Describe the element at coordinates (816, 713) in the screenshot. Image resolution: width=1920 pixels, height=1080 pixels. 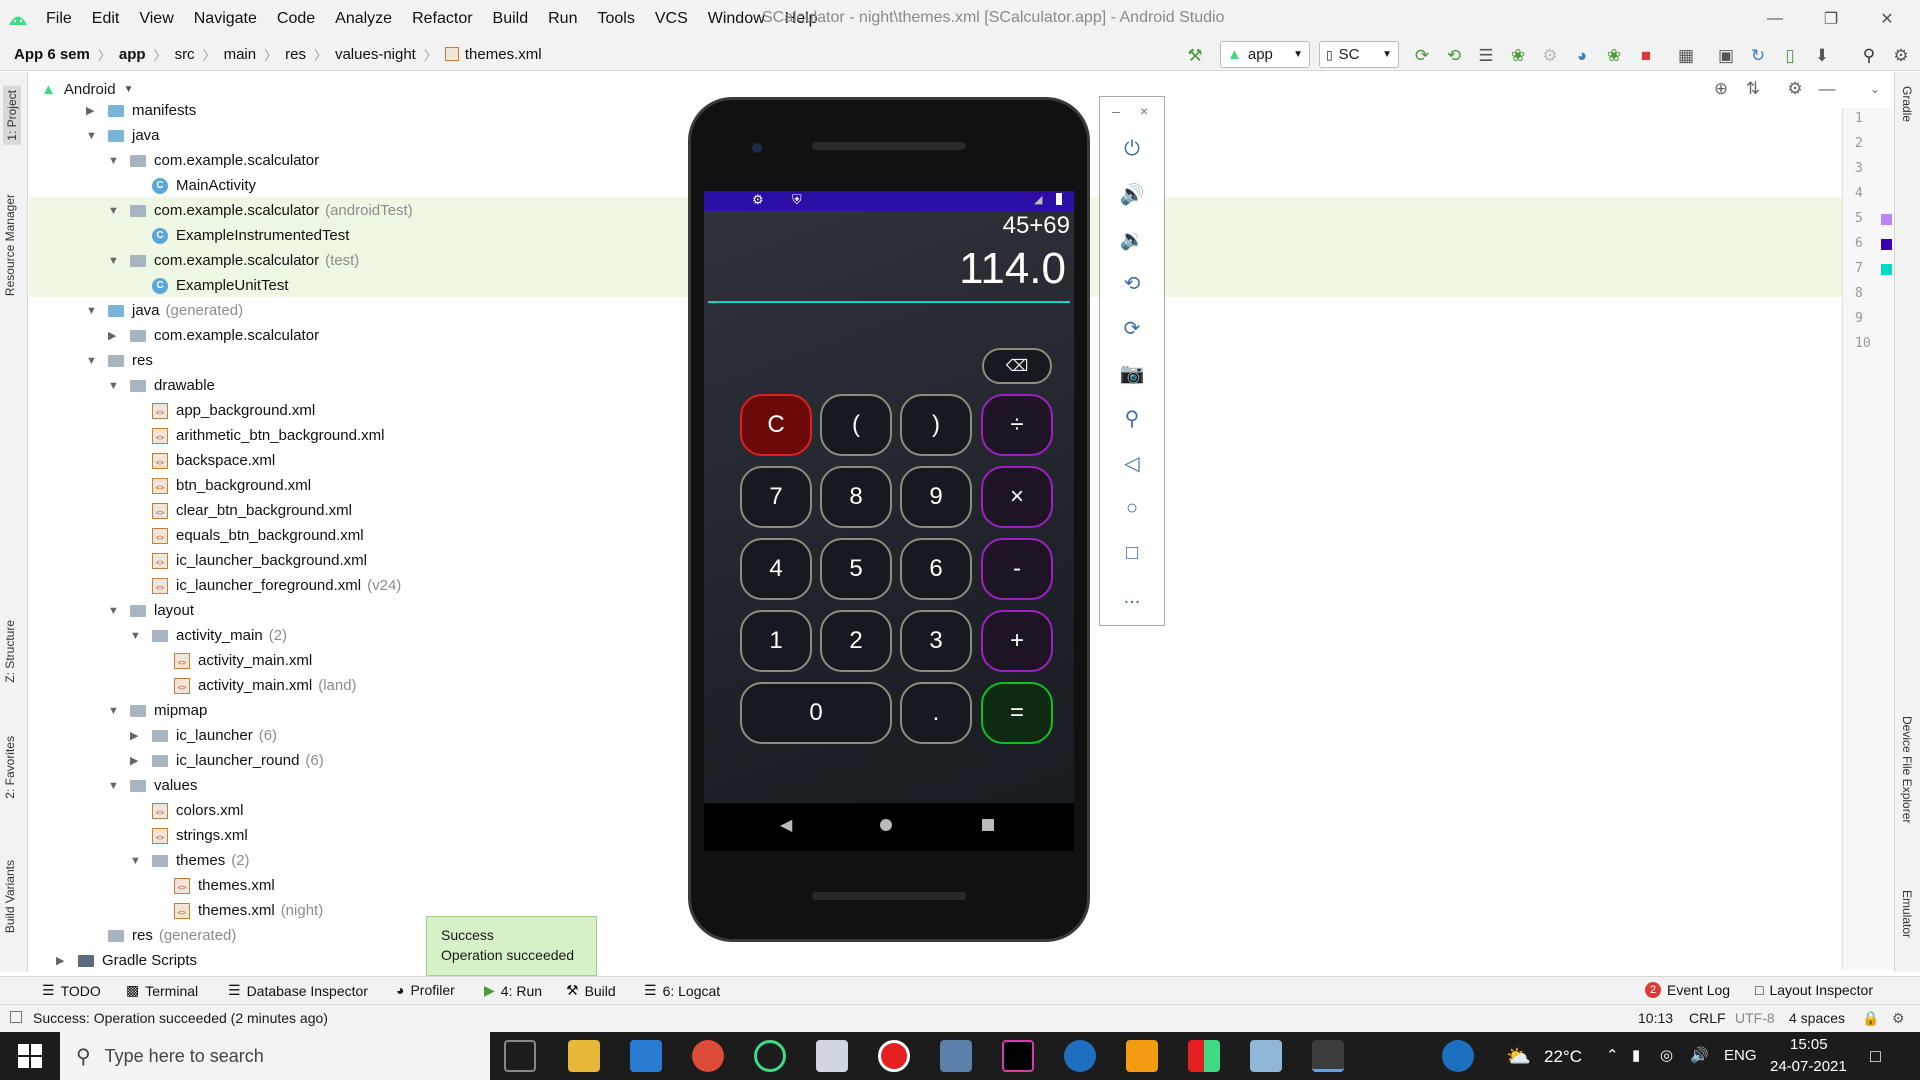
I see `calc-key: 0` at that location.